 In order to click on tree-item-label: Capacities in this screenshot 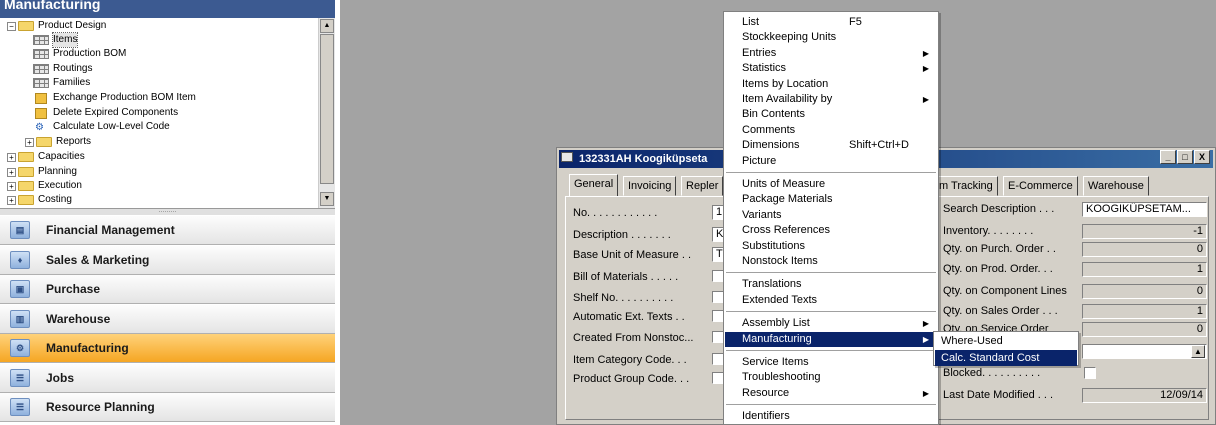, I will do `click(61, 156)`.